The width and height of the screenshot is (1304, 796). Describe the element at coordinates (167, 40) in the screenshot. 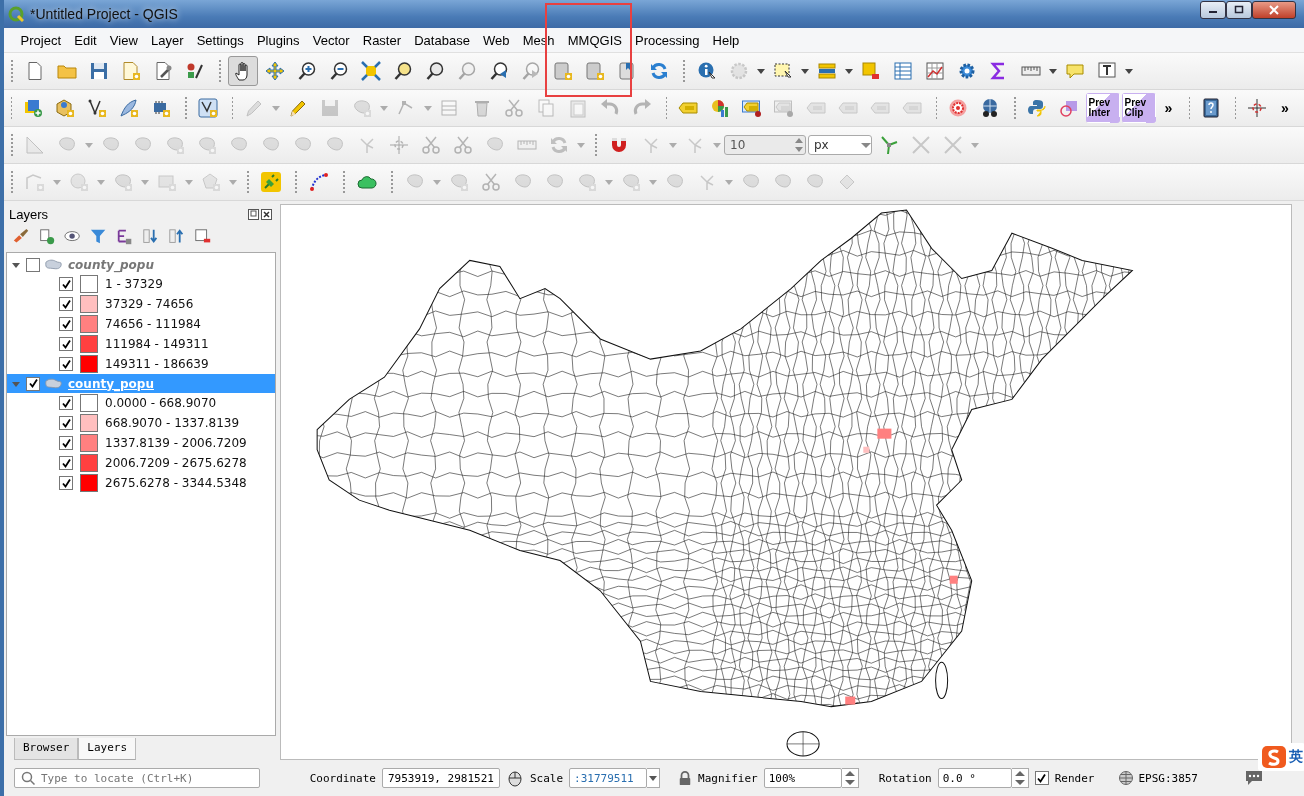

I see `menu-item: Layer` at that location.